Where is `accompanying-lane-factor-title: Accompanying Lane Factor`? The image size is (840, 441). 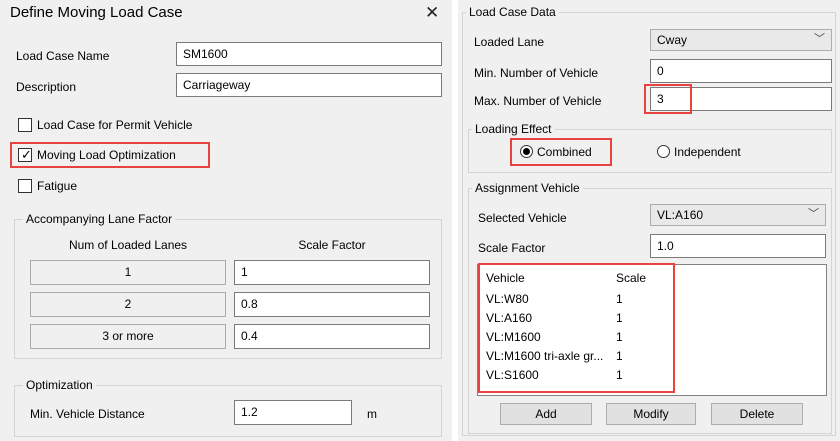
accompanying-lane-factor-title: Accompanying Lane Factor is located at coordinates (99, 219).